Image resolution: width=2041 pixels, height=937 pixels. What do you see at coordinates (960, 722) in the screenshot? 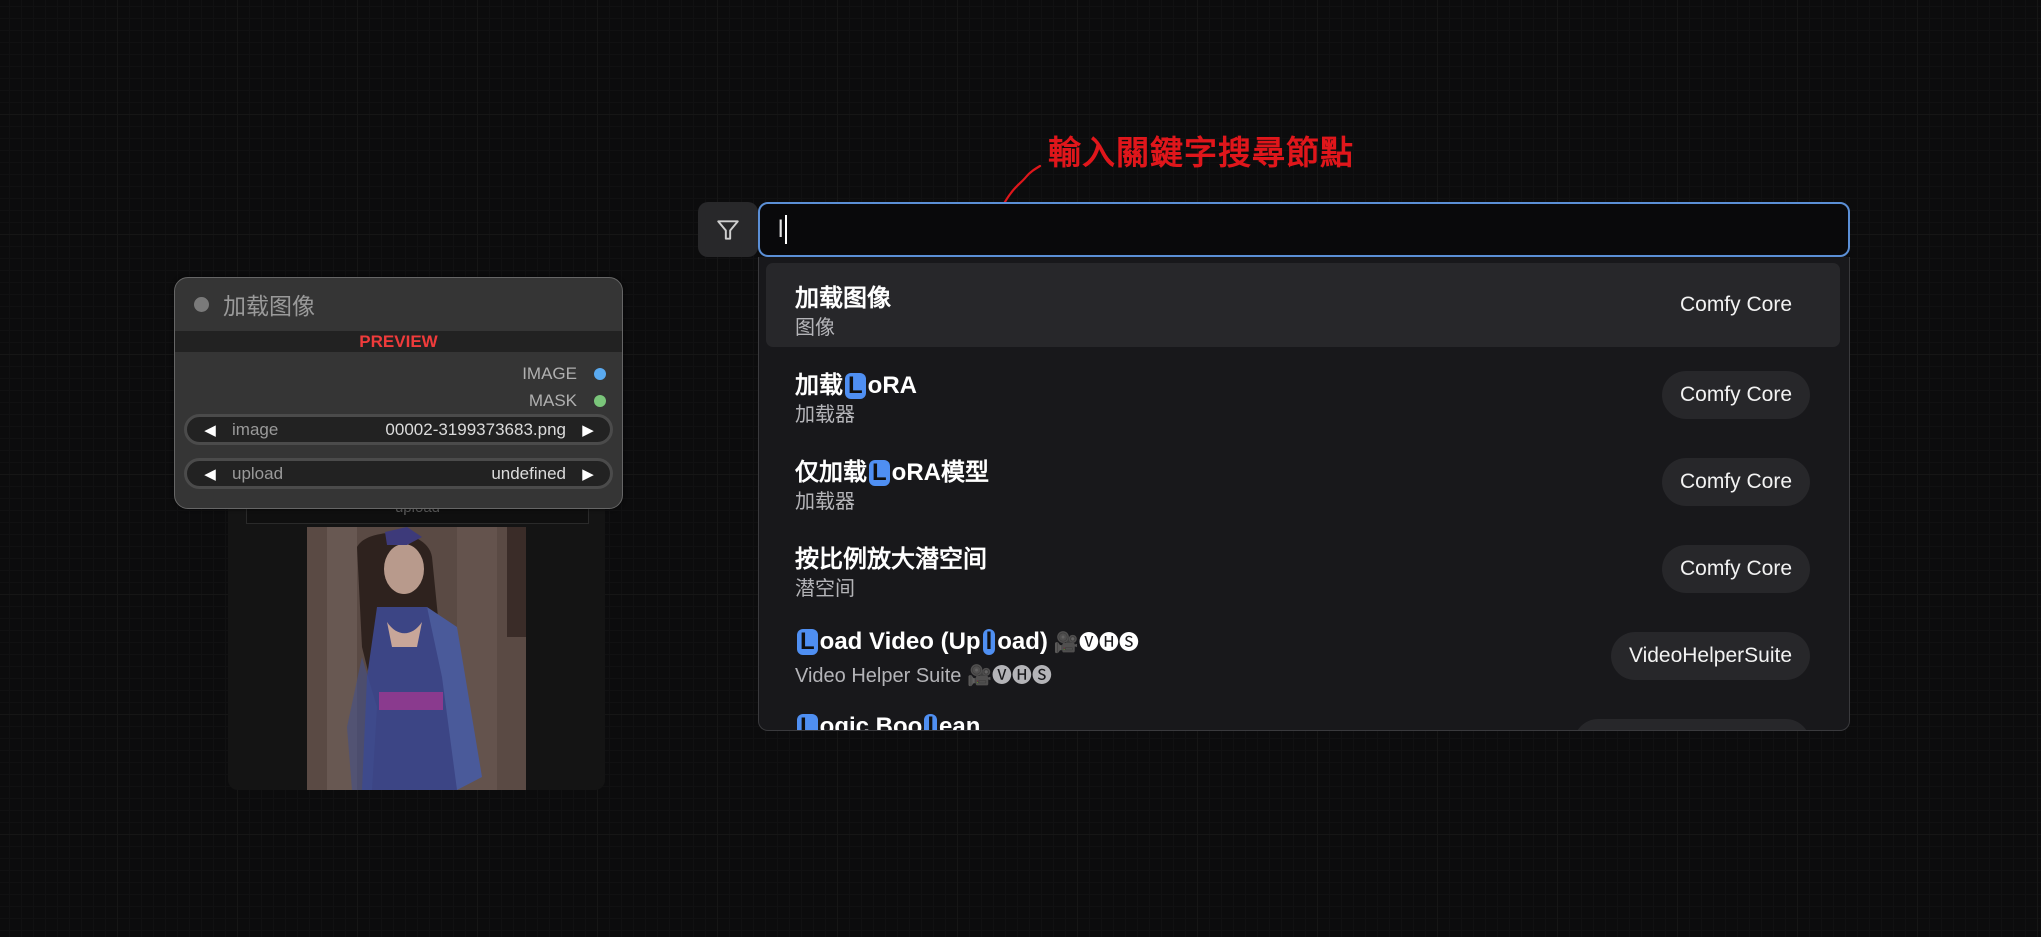
I see `title-segment: ean` at bounding box center [960, 722].